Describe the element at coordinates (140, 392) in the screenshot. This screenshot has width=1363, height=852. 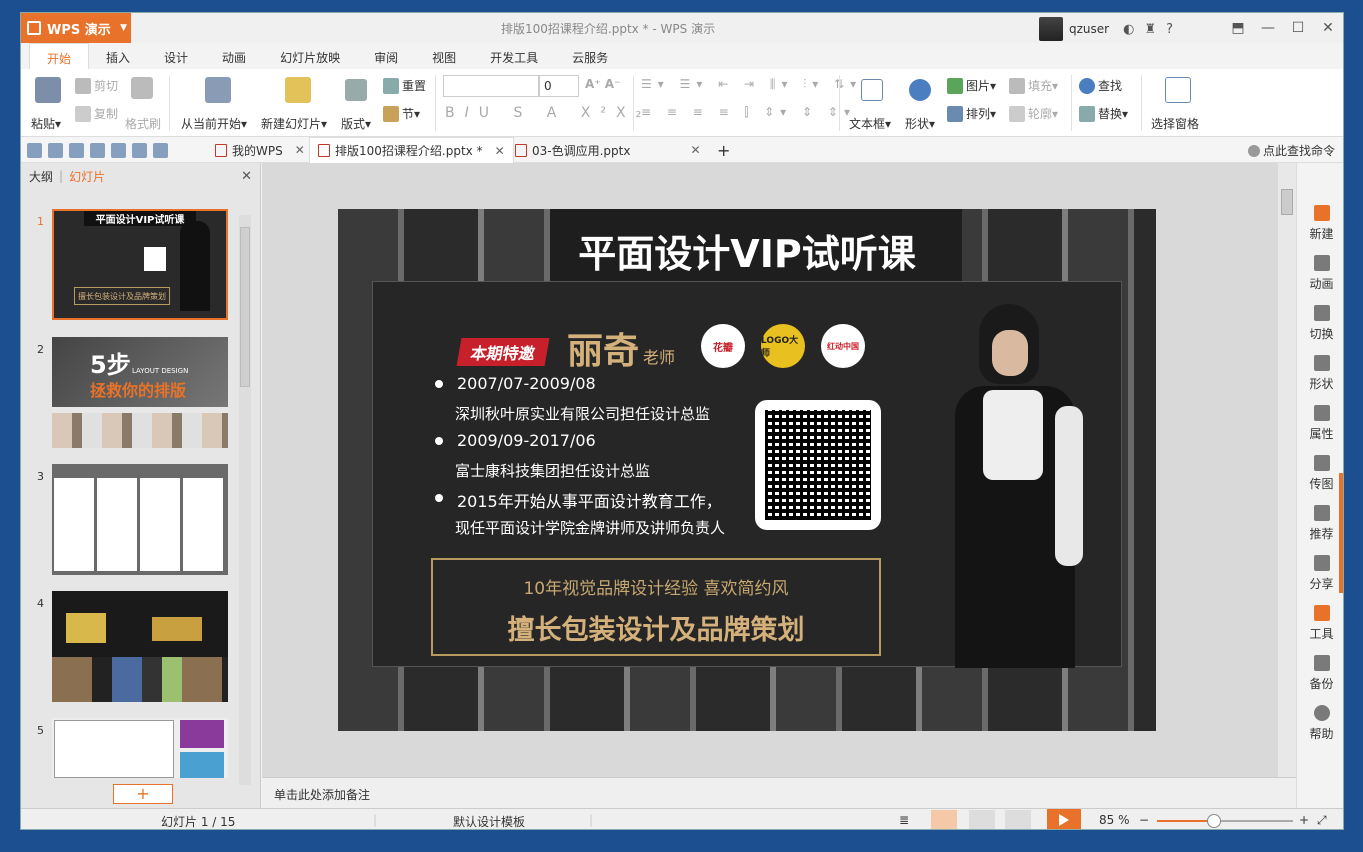
I see `slide-thumbnail-2: 5步 LAYOUT DESIGN 拯救你的排版` at that location.